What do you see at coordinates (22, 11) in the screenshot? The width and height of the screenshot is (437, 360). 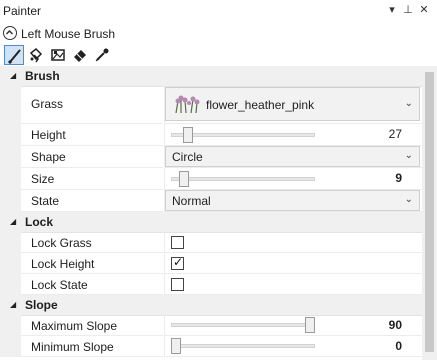 I see `panel-title: Painter` at bounding box center [22, 11].